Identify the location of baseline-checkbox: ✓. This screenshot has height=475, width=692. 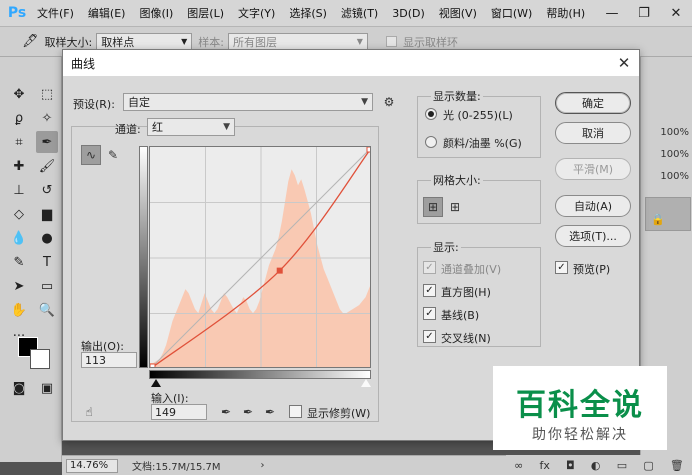
(429, 313).